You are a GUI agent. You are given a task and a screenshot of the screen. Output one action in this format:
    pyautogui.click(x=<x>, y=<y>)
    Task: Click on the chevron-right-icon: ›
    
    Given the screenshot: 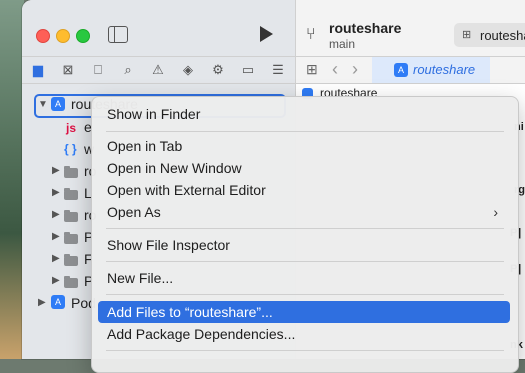 What is the action you would take?
    pyautogui.click(x=495, y=212)
    